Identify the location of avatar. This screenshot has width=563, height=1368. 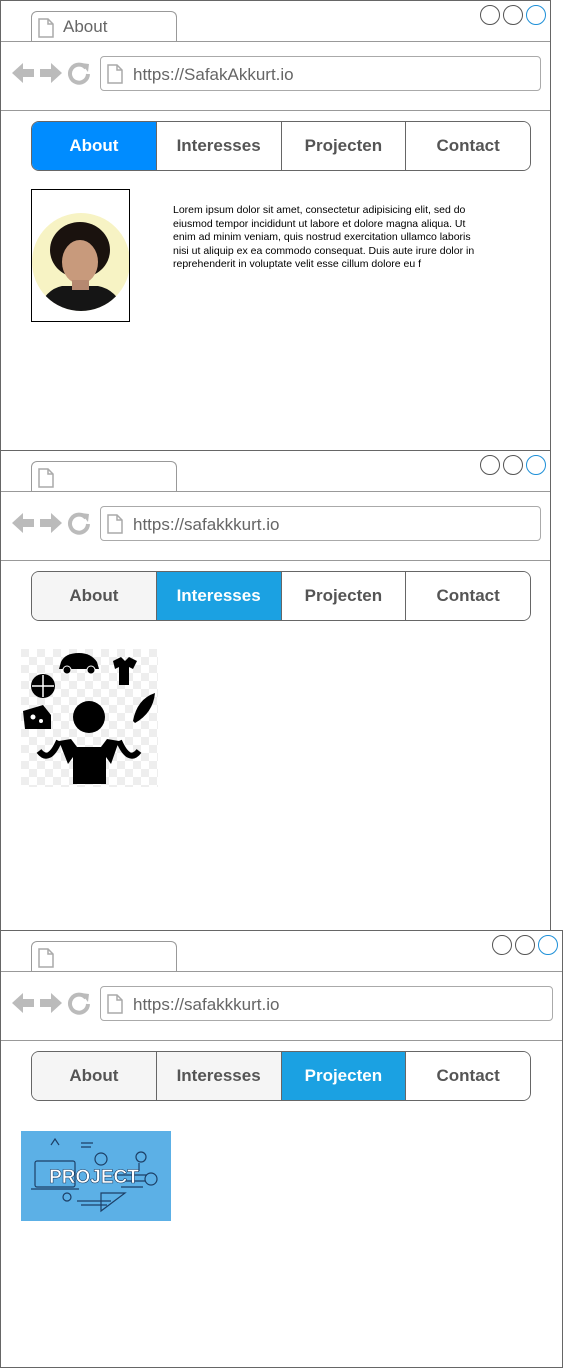
(81, 262).